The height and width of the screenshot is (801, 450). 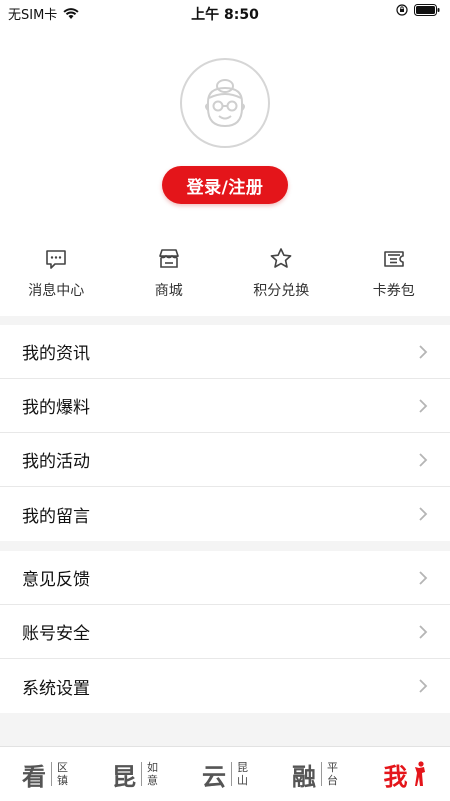 I want to click on menu-item-label: 意见反馈, so click(x=56, y=577).